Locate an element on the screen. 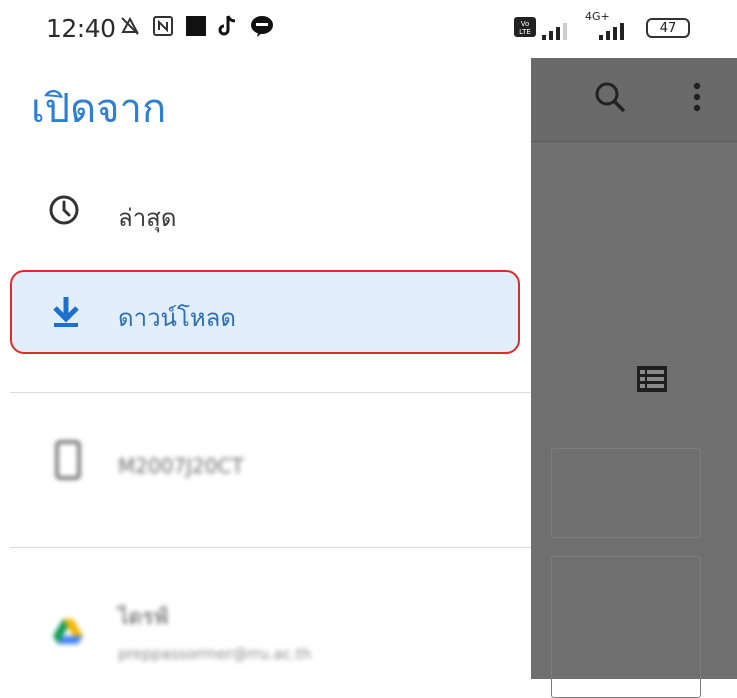 The height and width of the screenshot is (698, 737). svg-text: LTE is located at coordinates (525, 32).